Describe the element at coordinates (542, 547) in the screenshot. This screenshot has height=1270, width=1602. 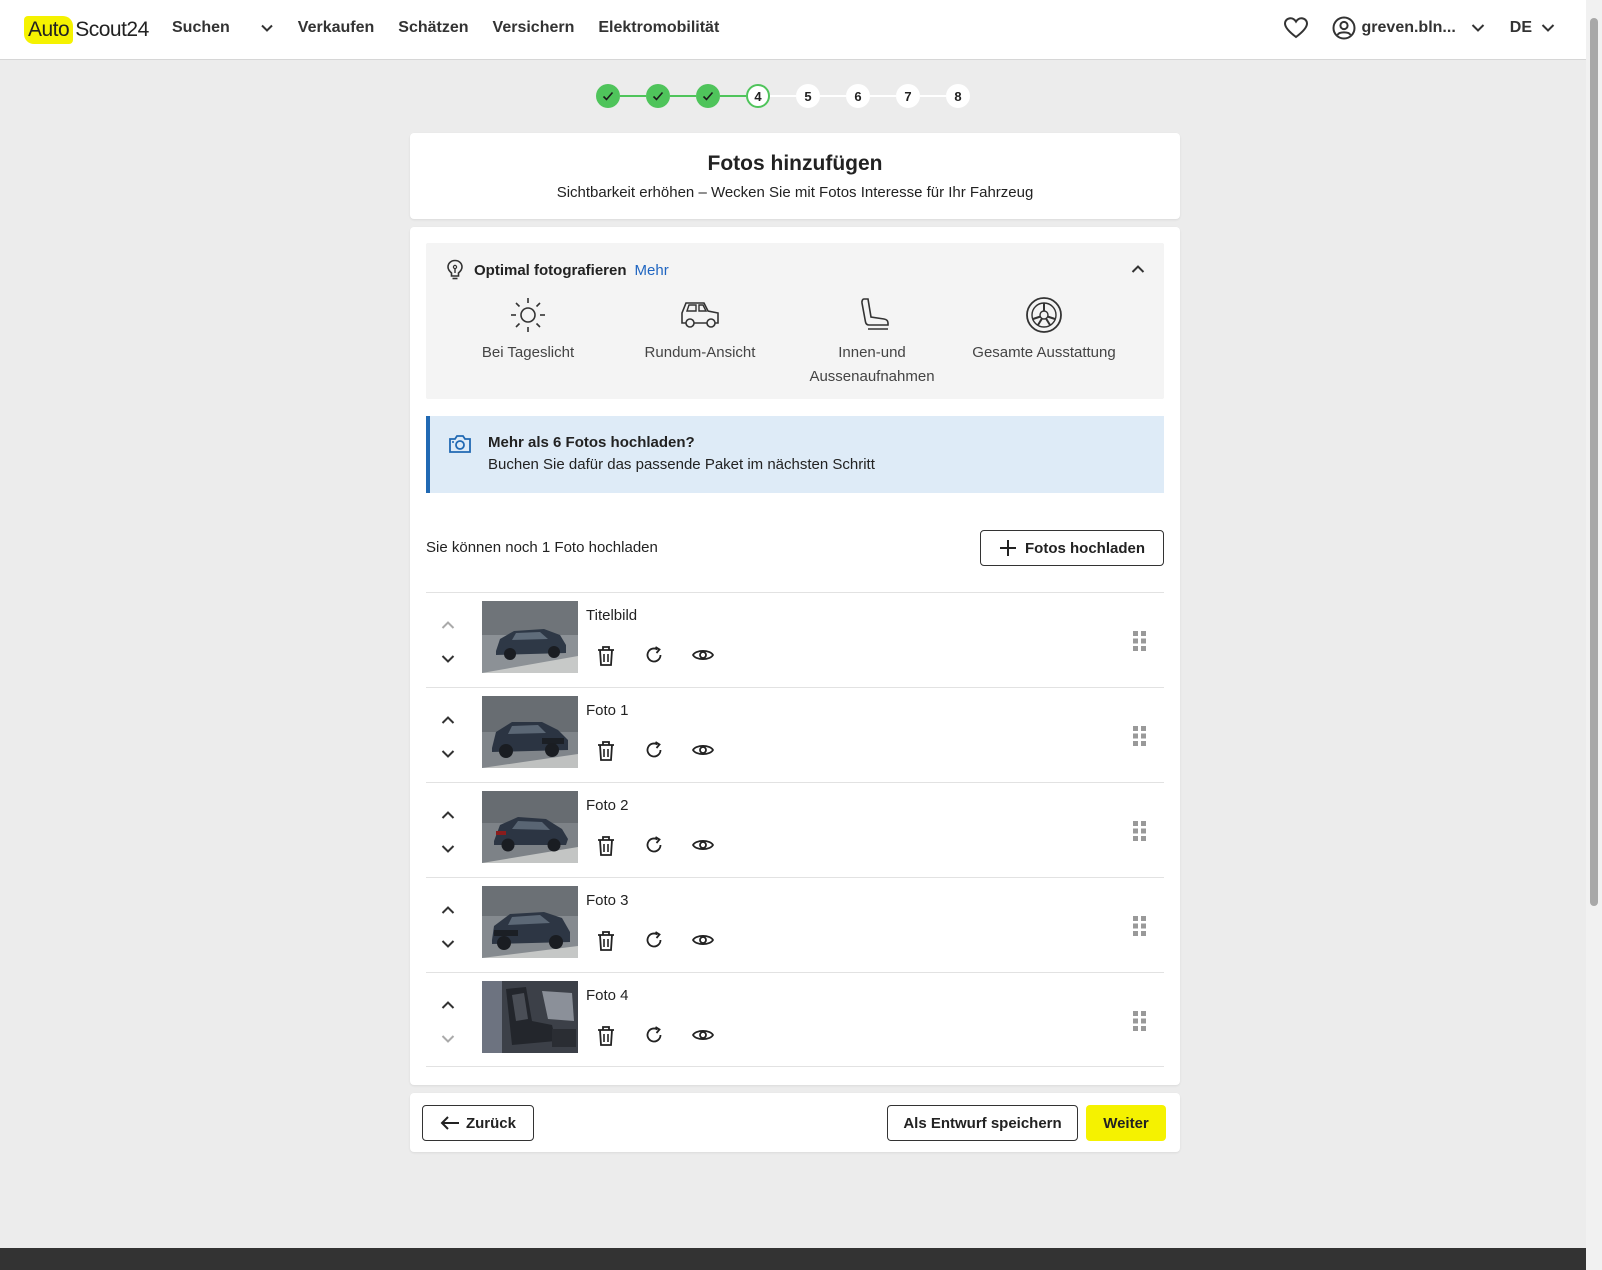
I see `remaining-photos-text: Sie können noch 1 Foto hochladen` at that location.